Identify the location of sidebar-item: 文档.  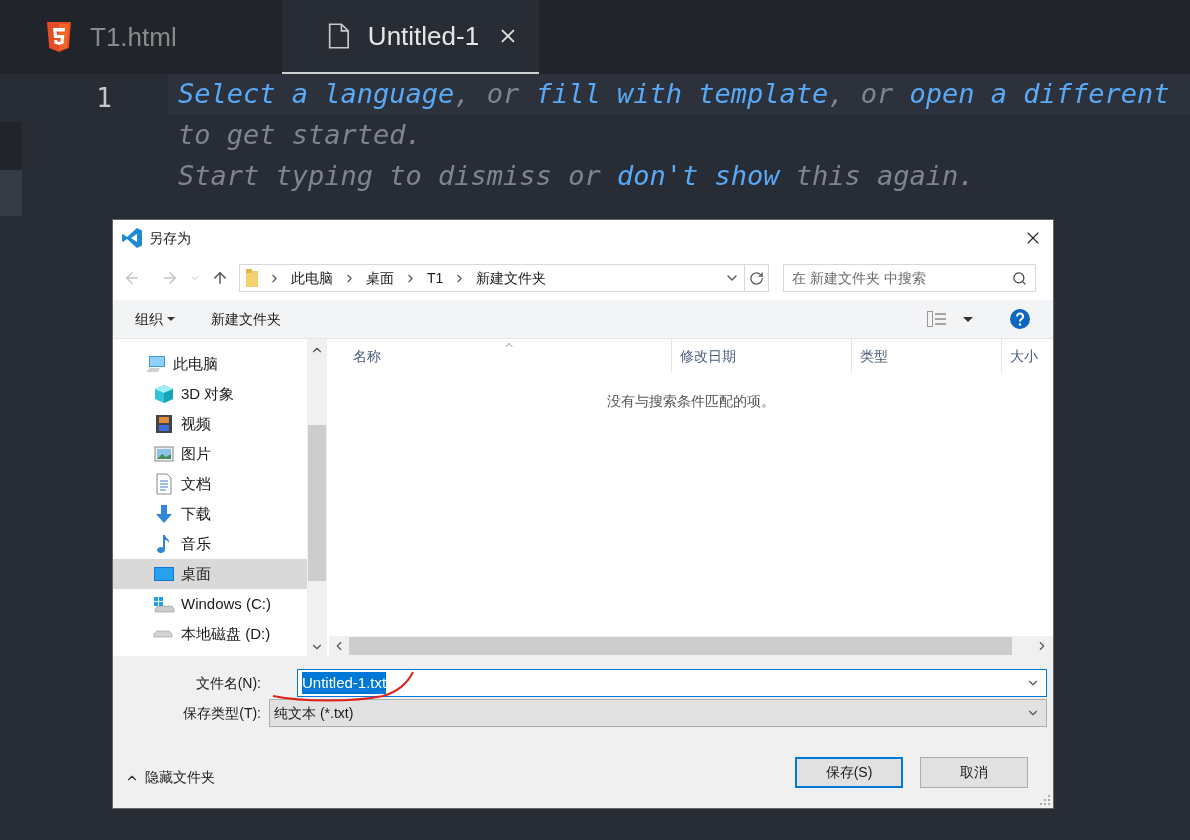
(210, 484).